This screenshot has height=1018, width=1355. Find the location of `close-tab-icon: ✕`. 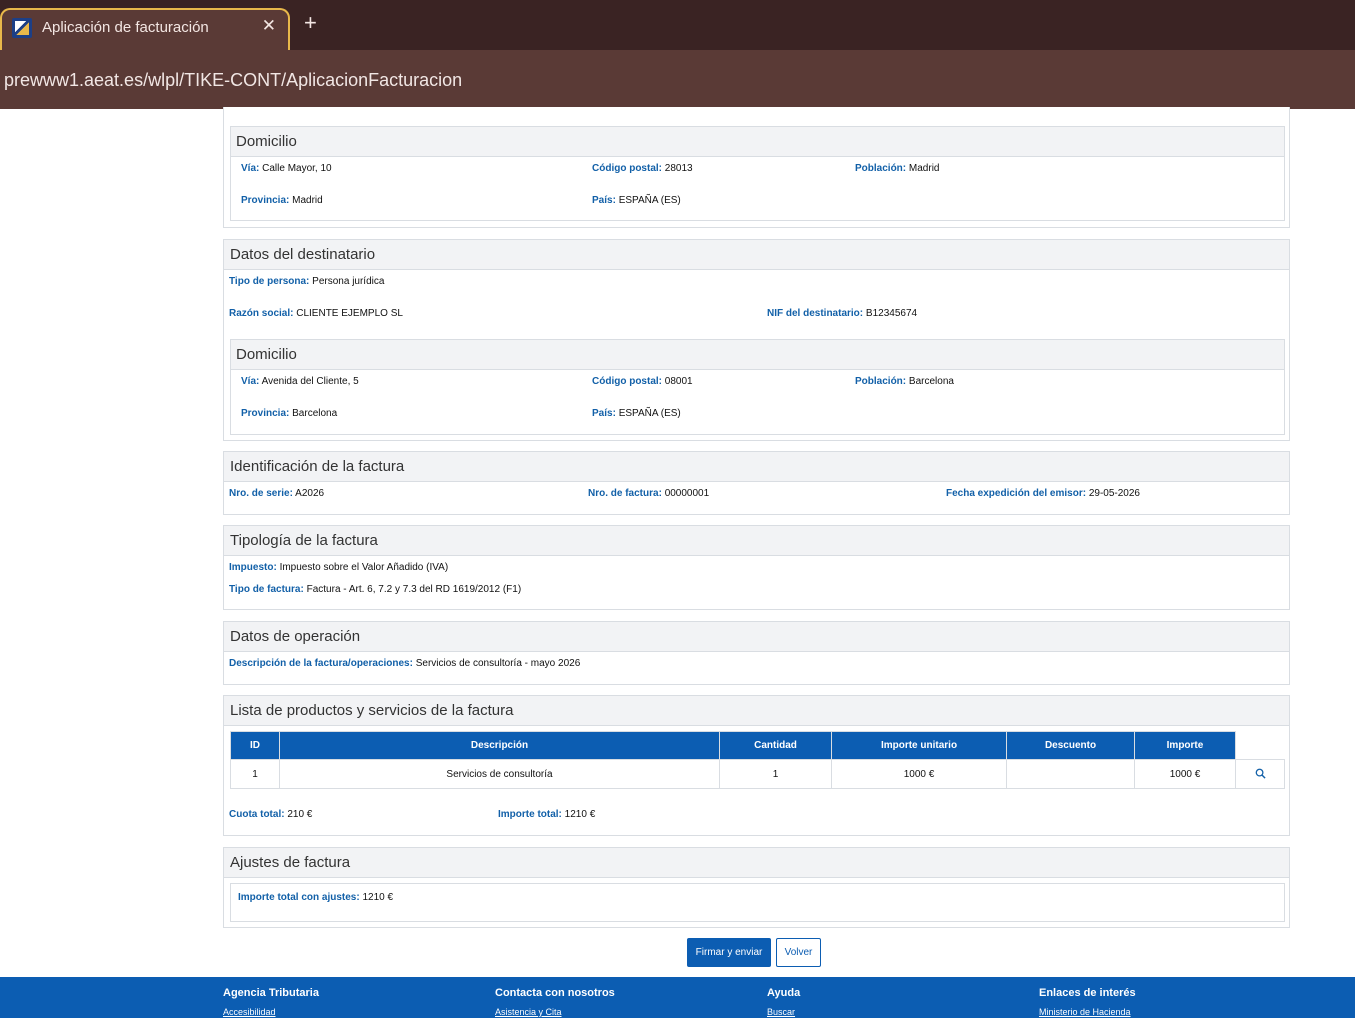

close-tab-icon: ✕ is located at coordinates (269, 26).